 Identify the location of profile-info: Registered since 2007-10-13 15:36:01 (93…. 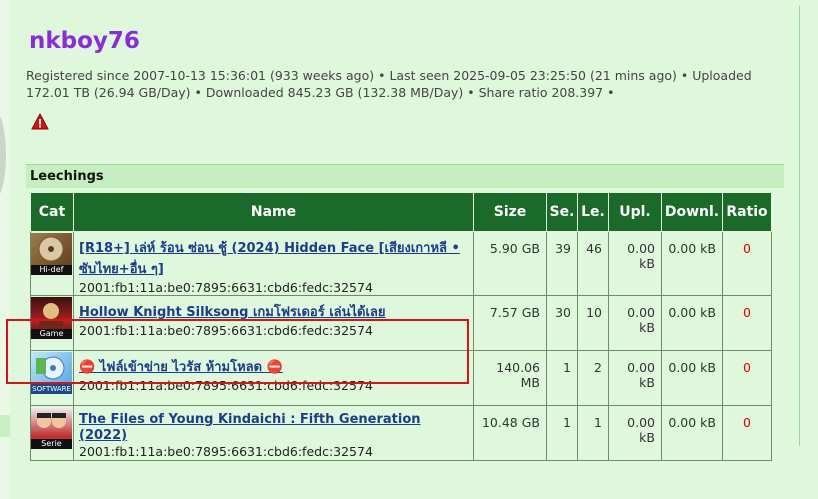
(389, 84).